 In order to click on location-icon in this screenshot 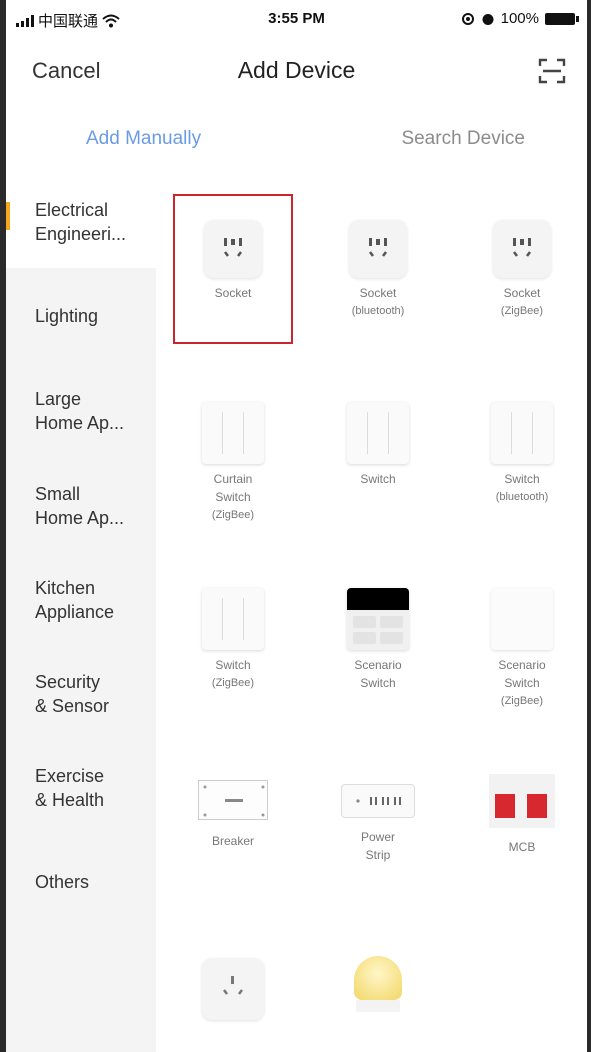, I will do `click(467, 18)`.